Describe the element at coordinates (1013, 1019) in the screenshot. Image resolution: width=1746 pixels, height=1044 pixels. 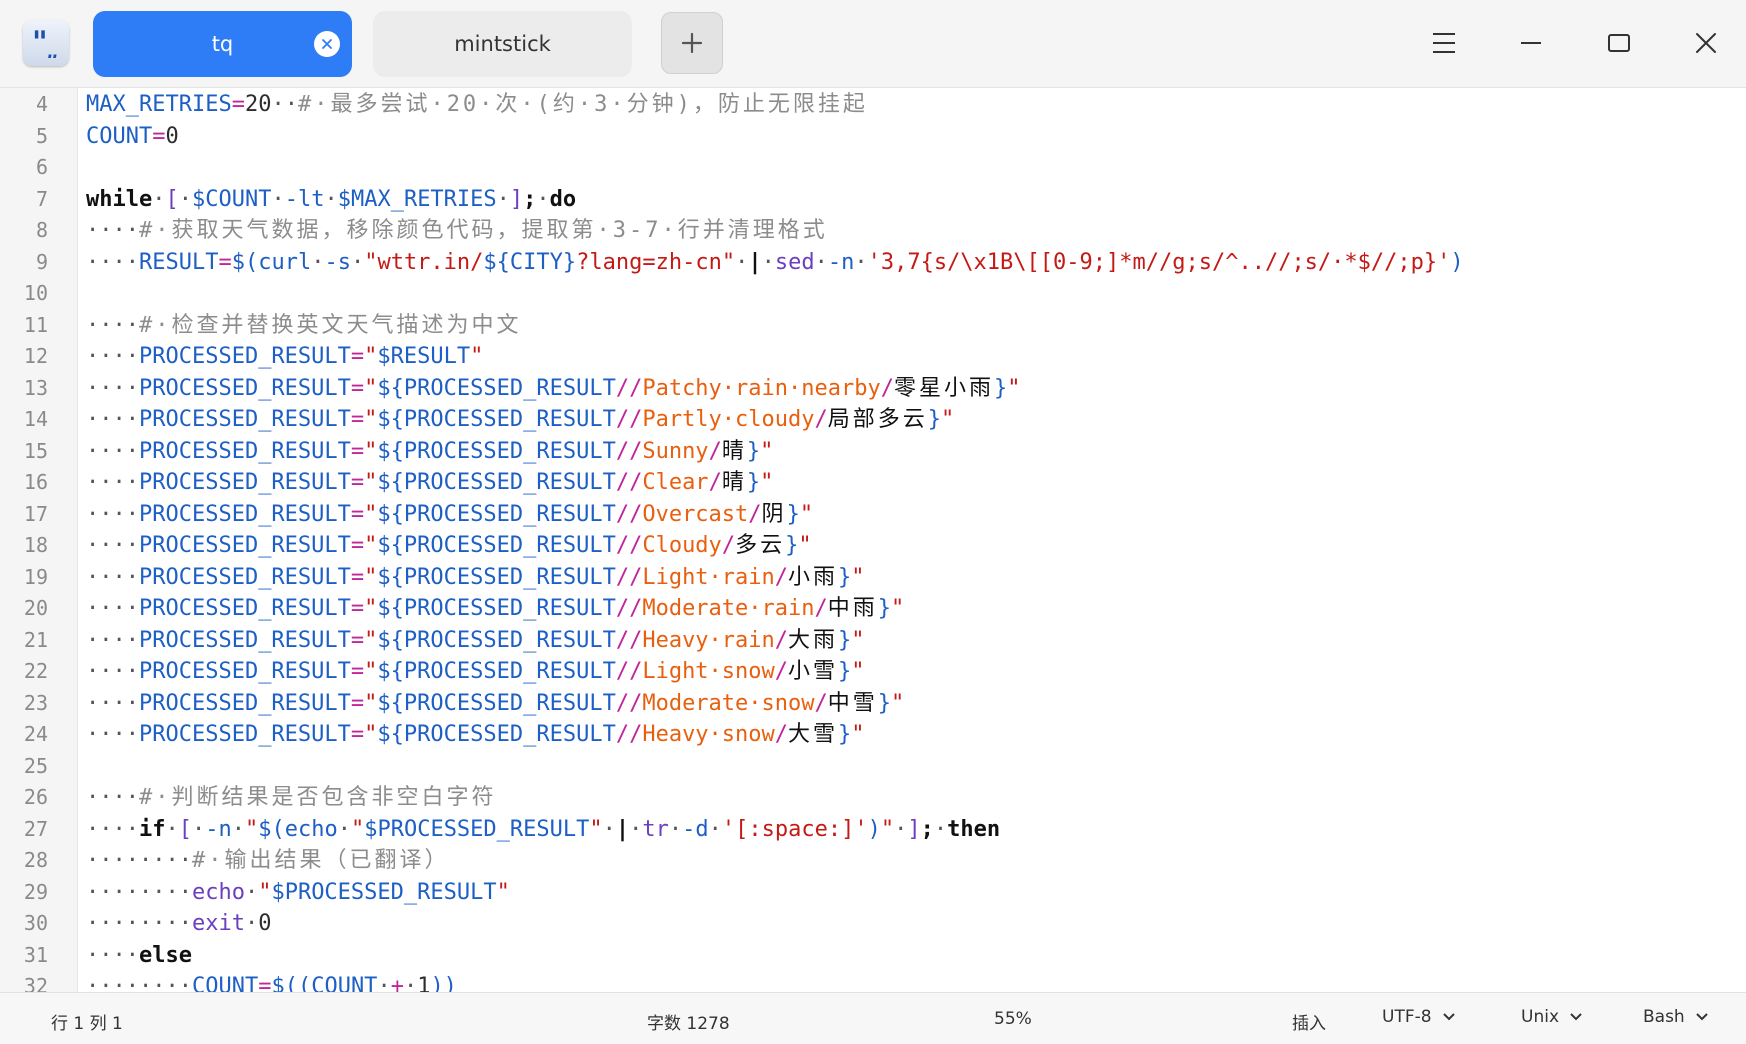
I see `zoom-level: 55%` at that location.